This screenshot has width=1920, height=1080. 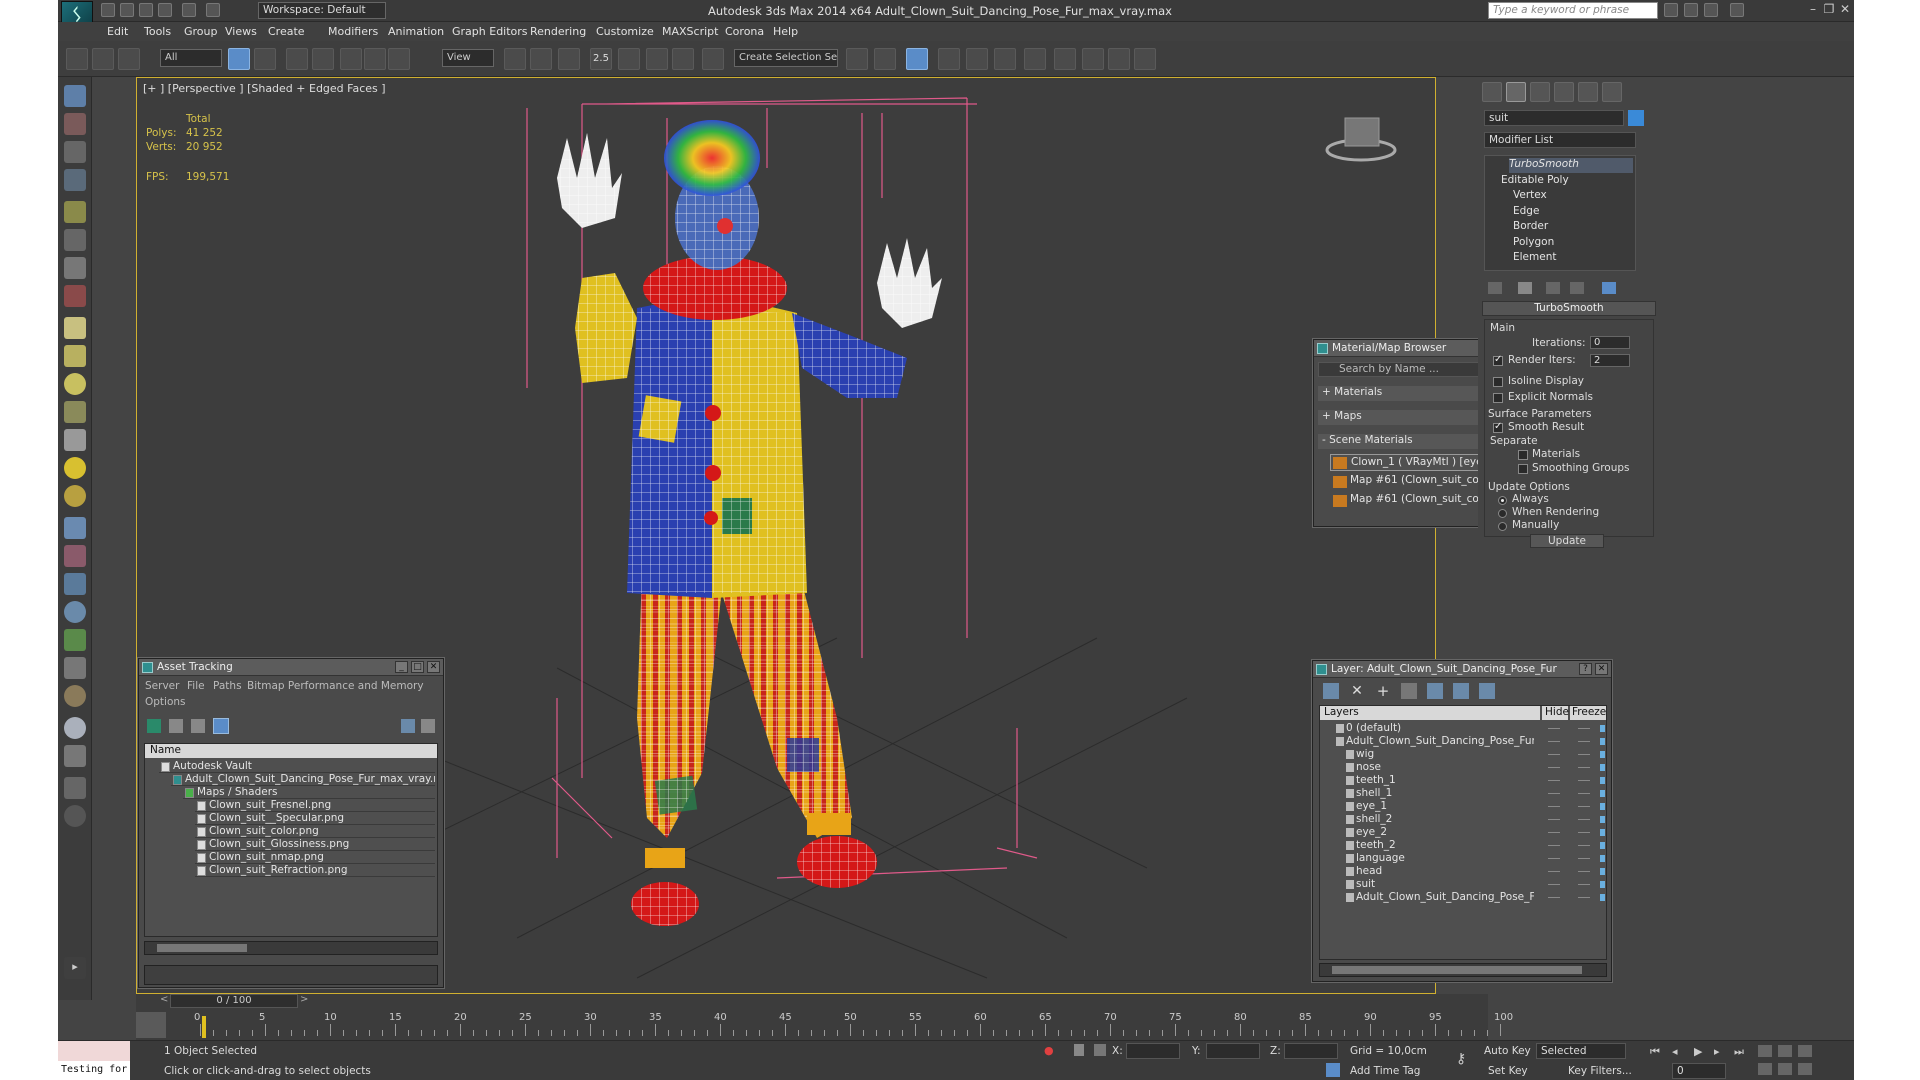 What do you see at coordinates (625, 31) in the screenshot?
I see `menu-customize: Customize` at bounding box center [625, 31].